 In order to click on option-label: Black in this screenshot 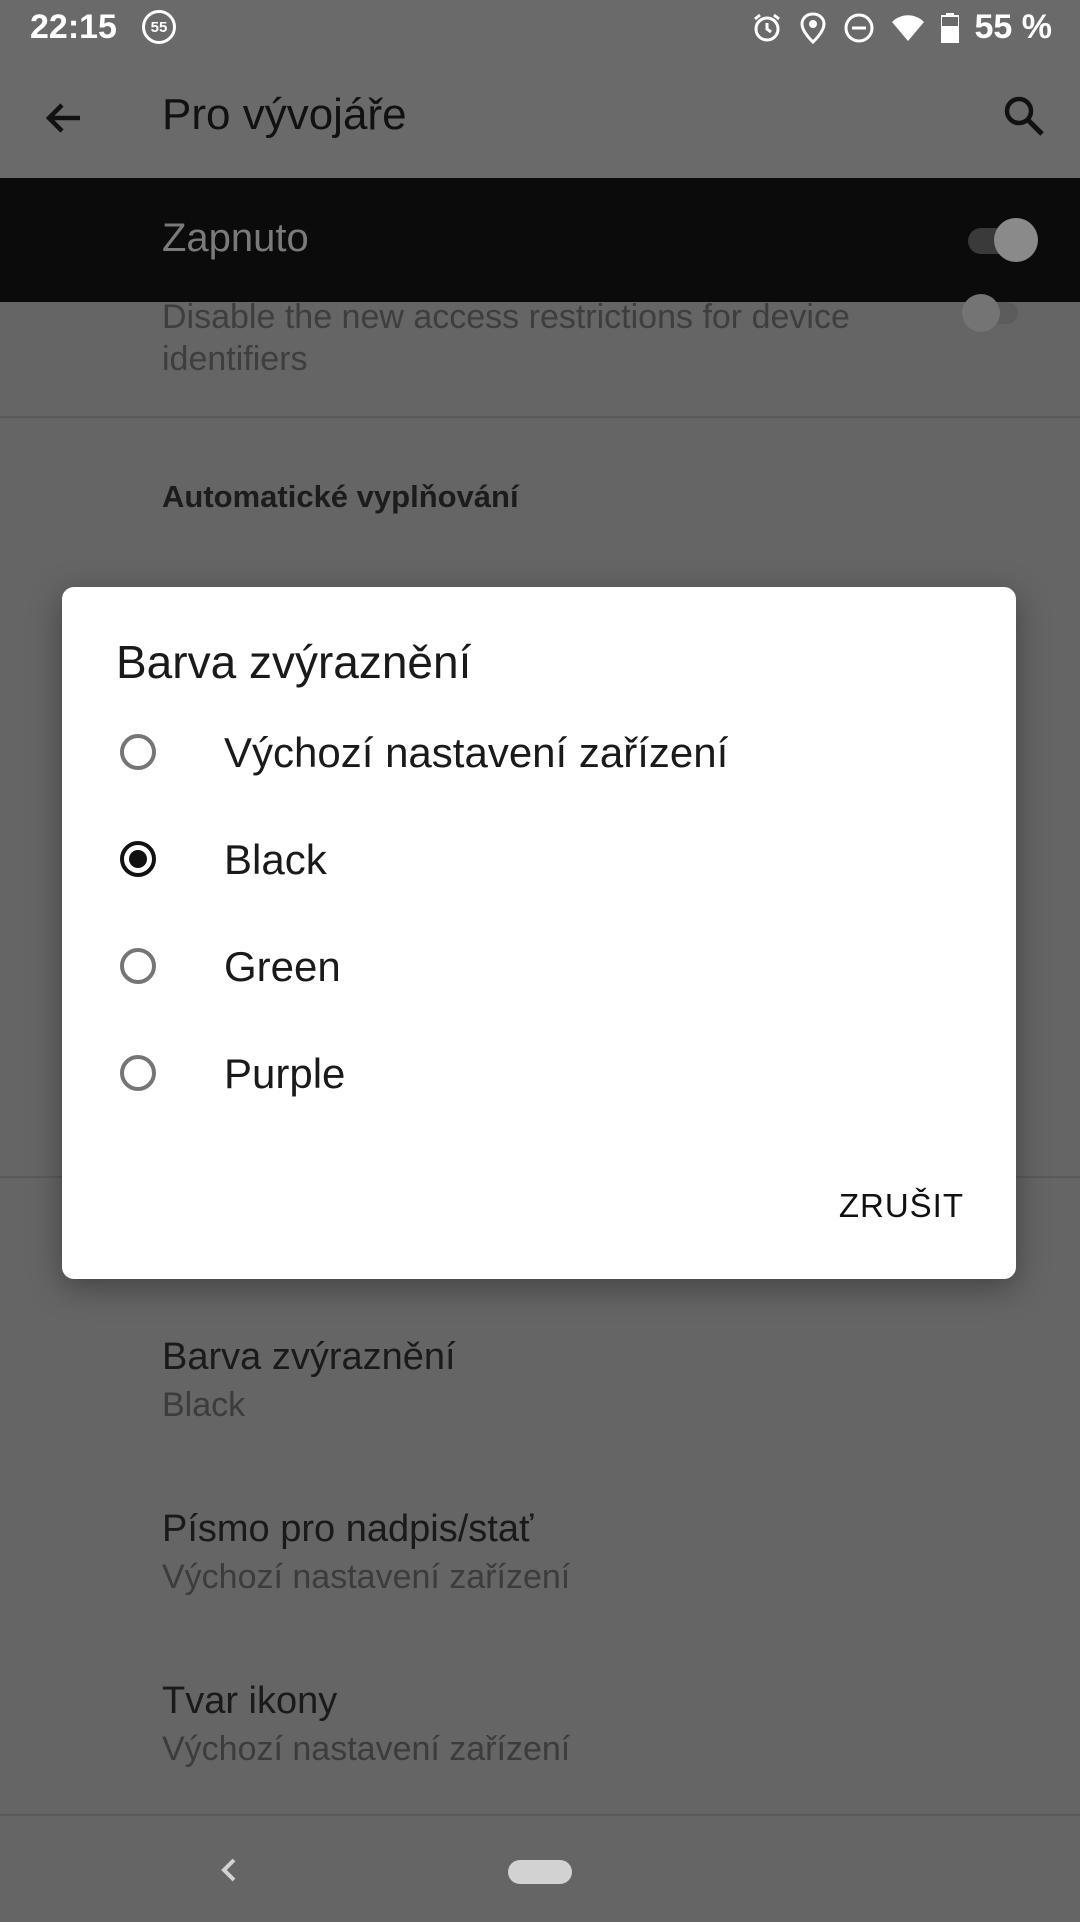, I will do `click(275, 859)`.